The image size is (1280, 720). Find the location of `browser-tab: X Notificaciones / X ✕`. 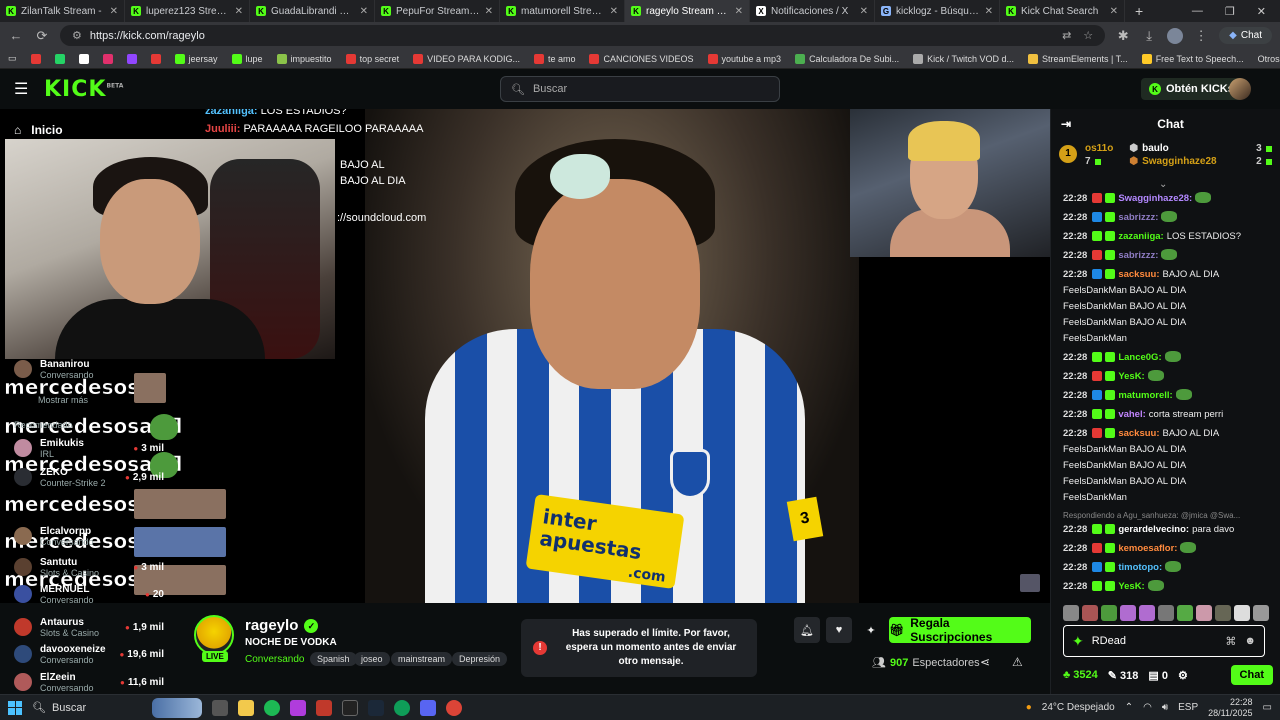

browser-tab: X Notificaciones / X ✕ is located at coordinates (812, 11).